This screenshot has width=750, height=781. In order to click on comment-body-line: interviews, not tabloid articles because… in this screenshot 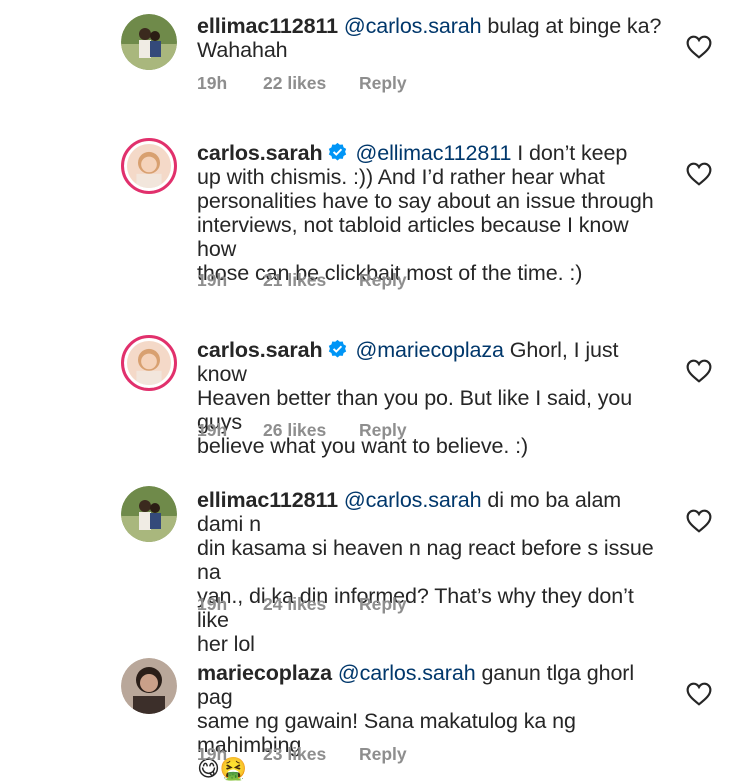, I will do `click(413, 237)`.